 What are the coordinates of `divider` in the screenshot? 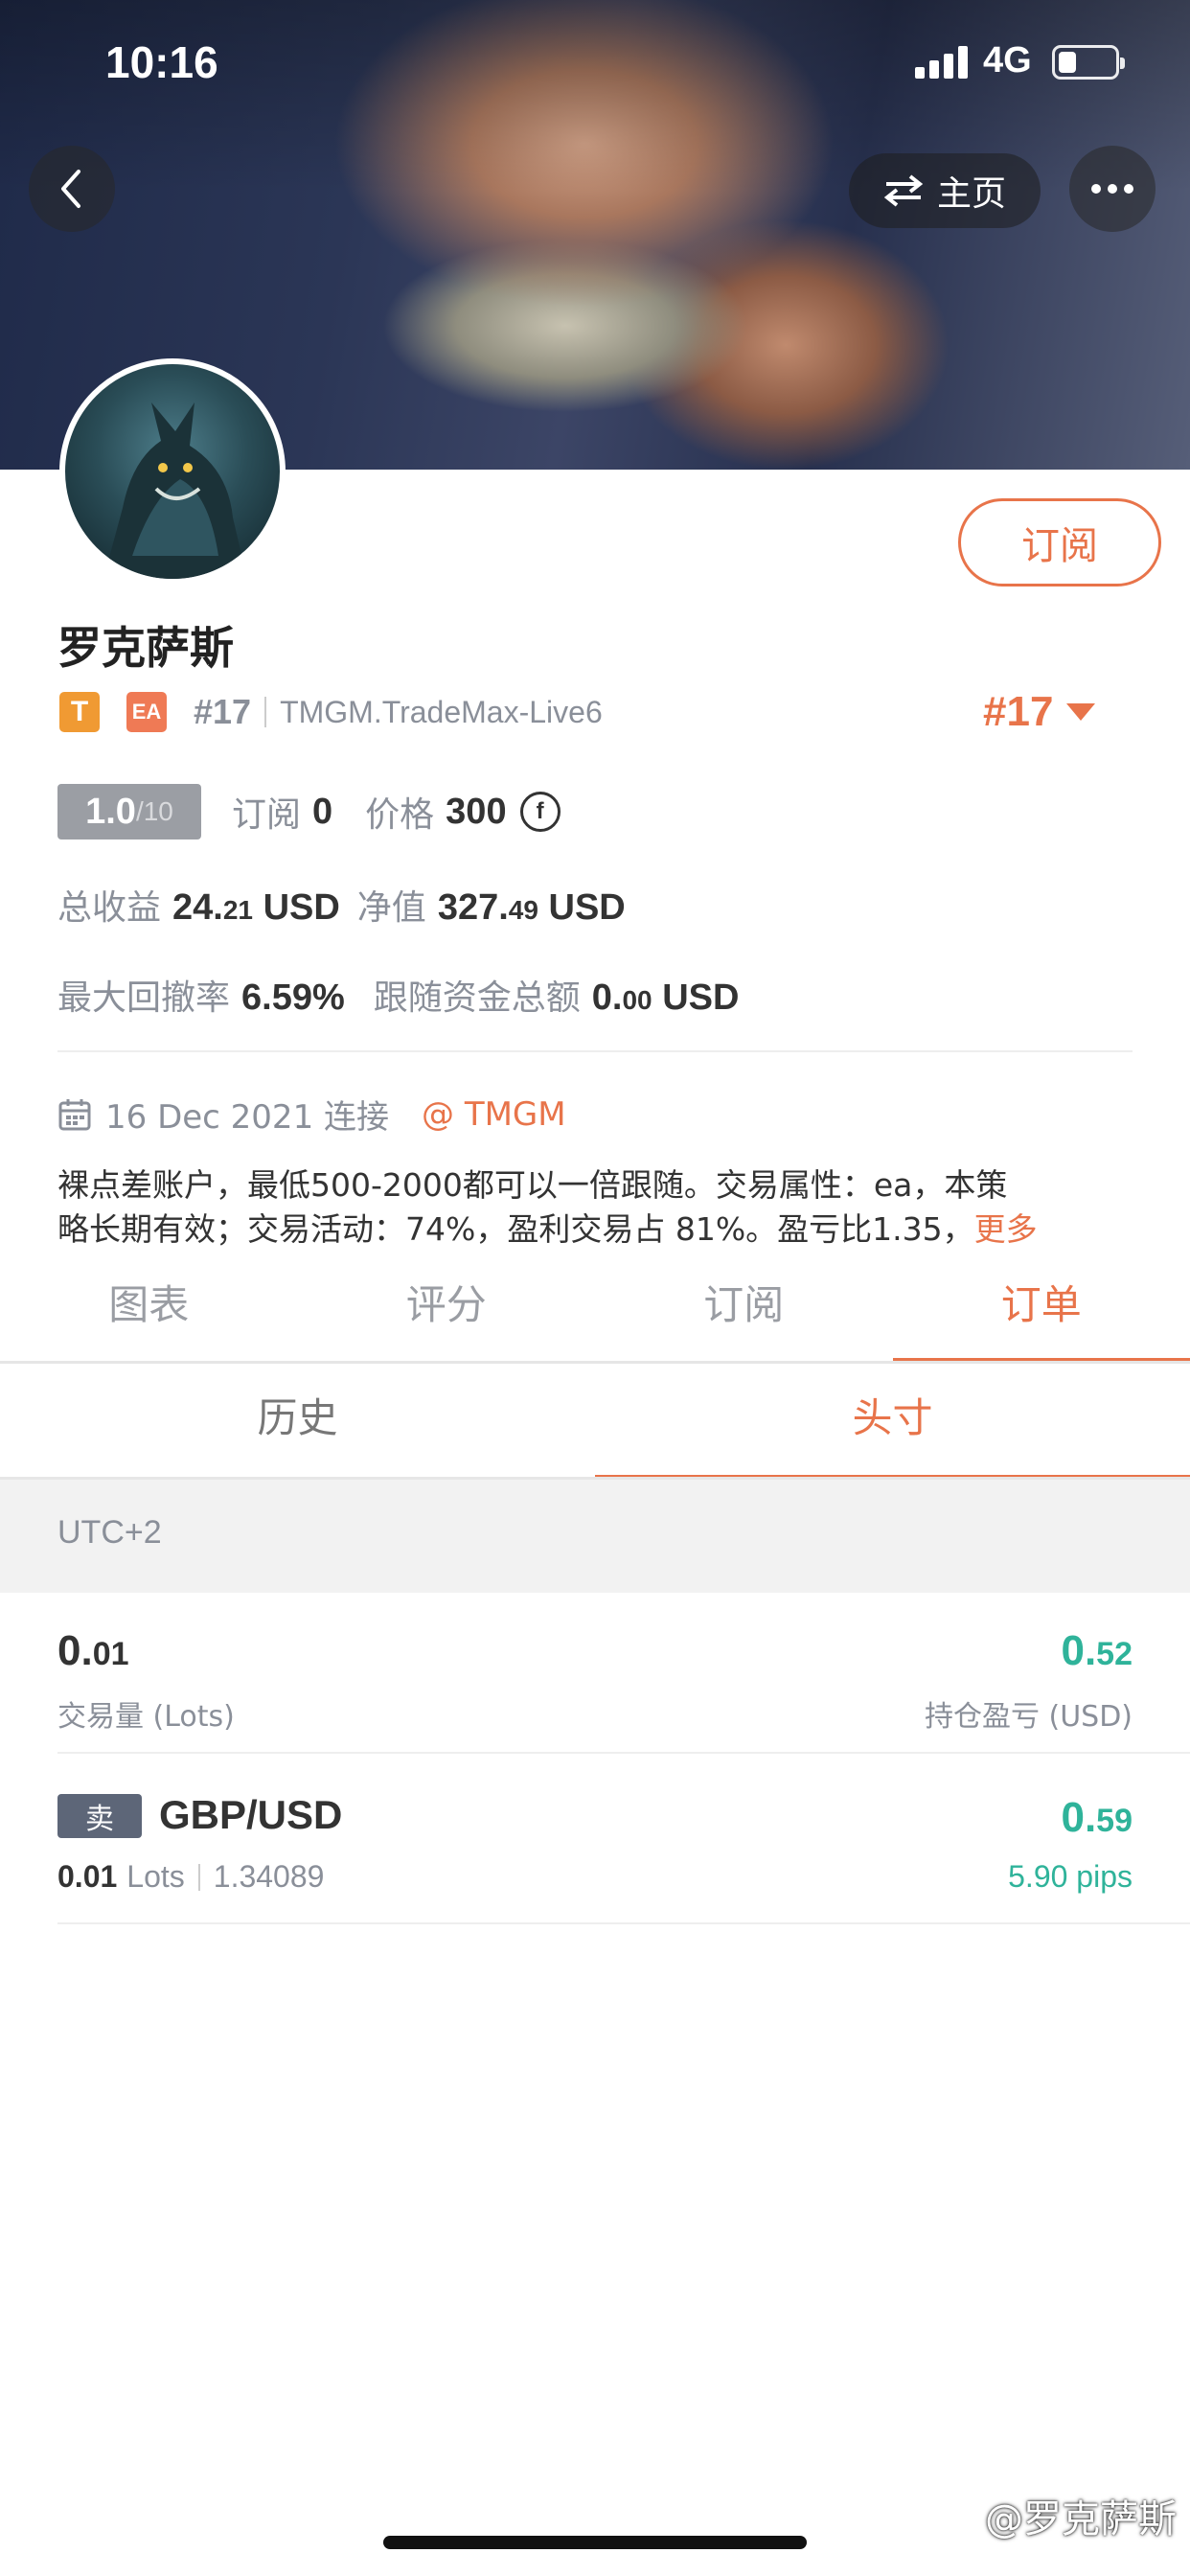 It's located at (595, 1051).